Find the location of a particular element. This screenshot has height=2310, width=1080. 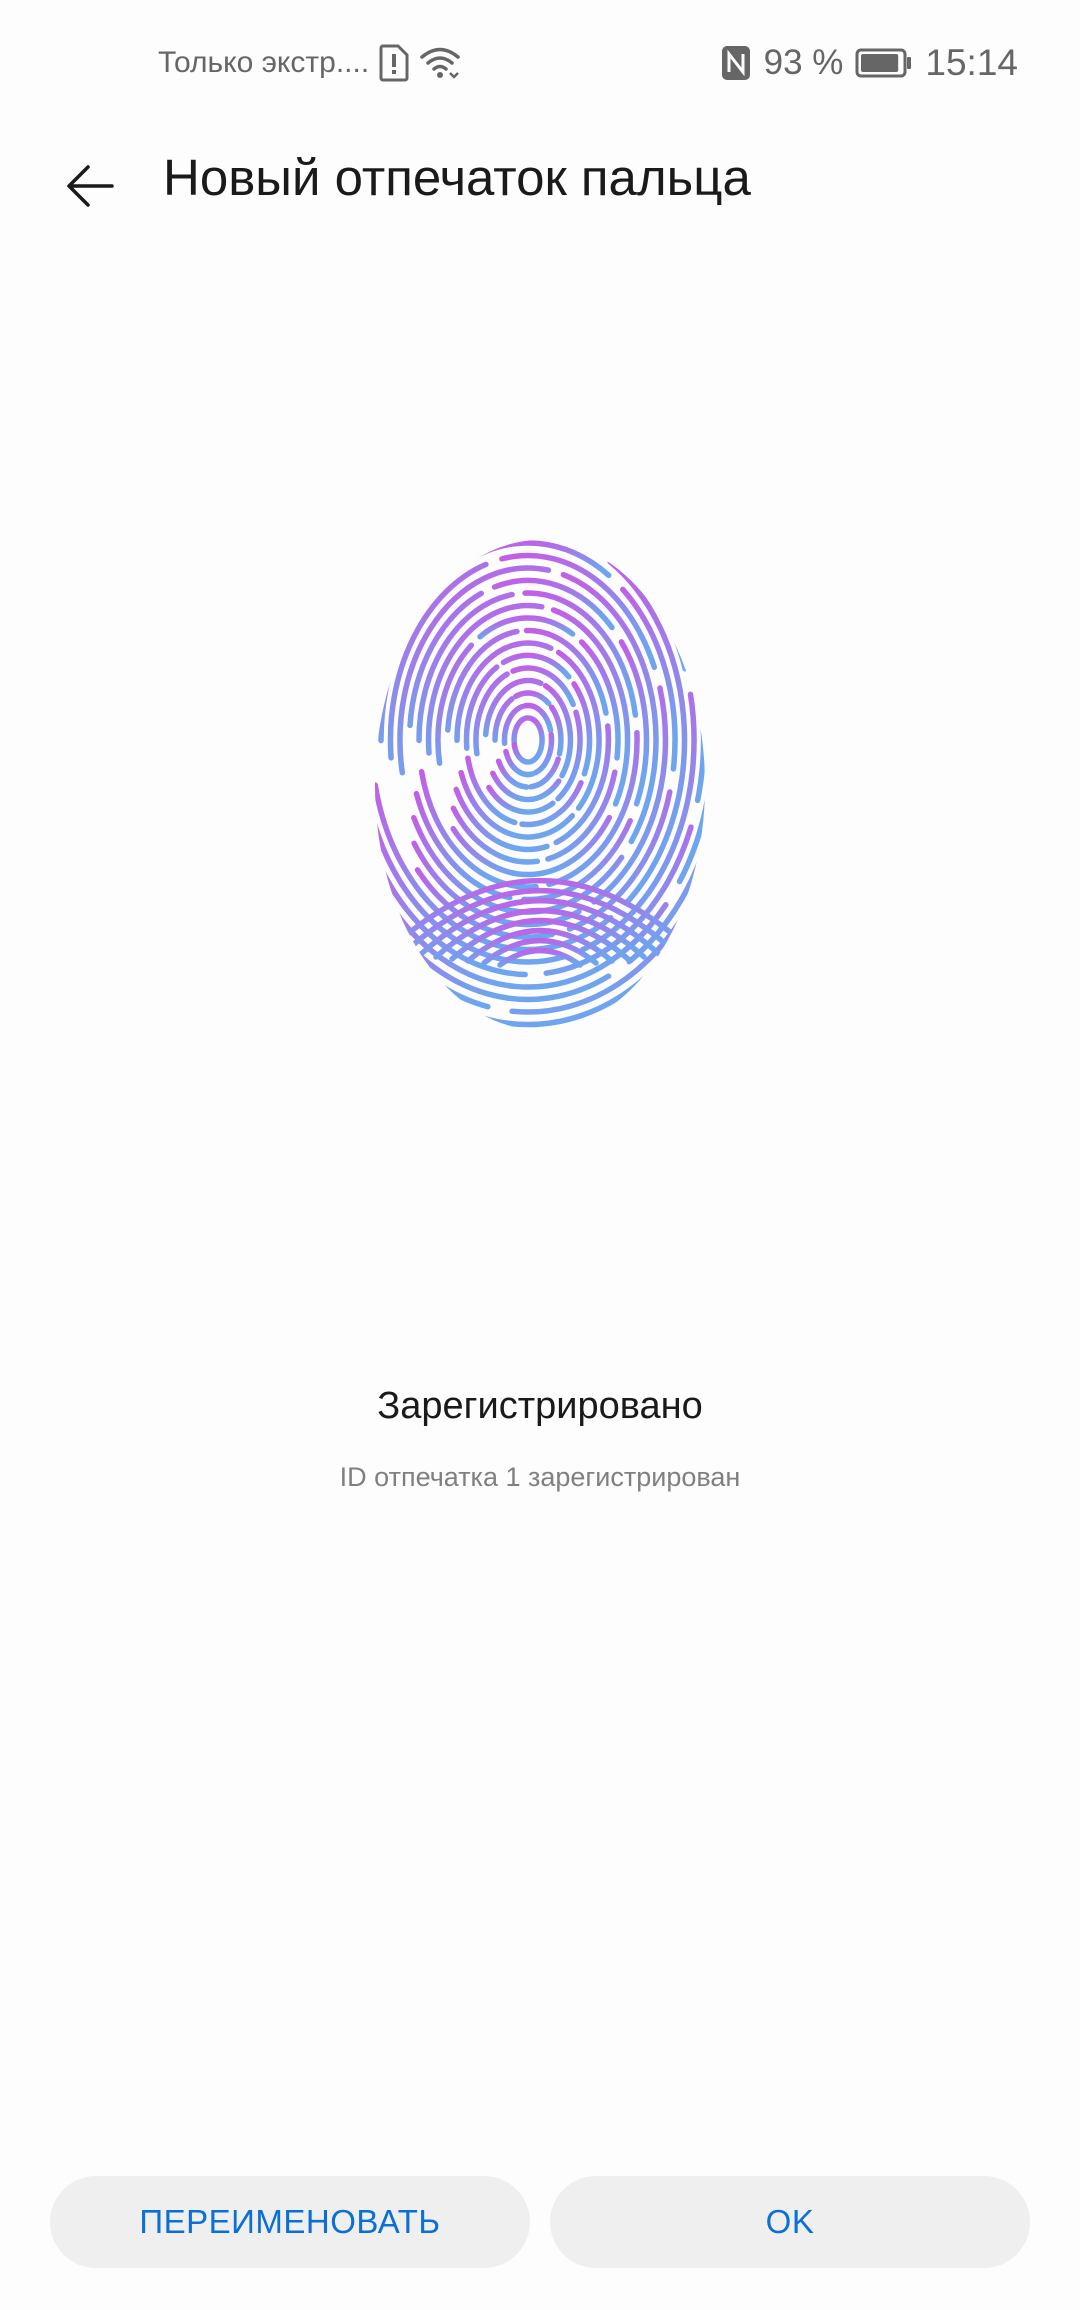

ok-button: OK is located at coordinates (790, 2222).